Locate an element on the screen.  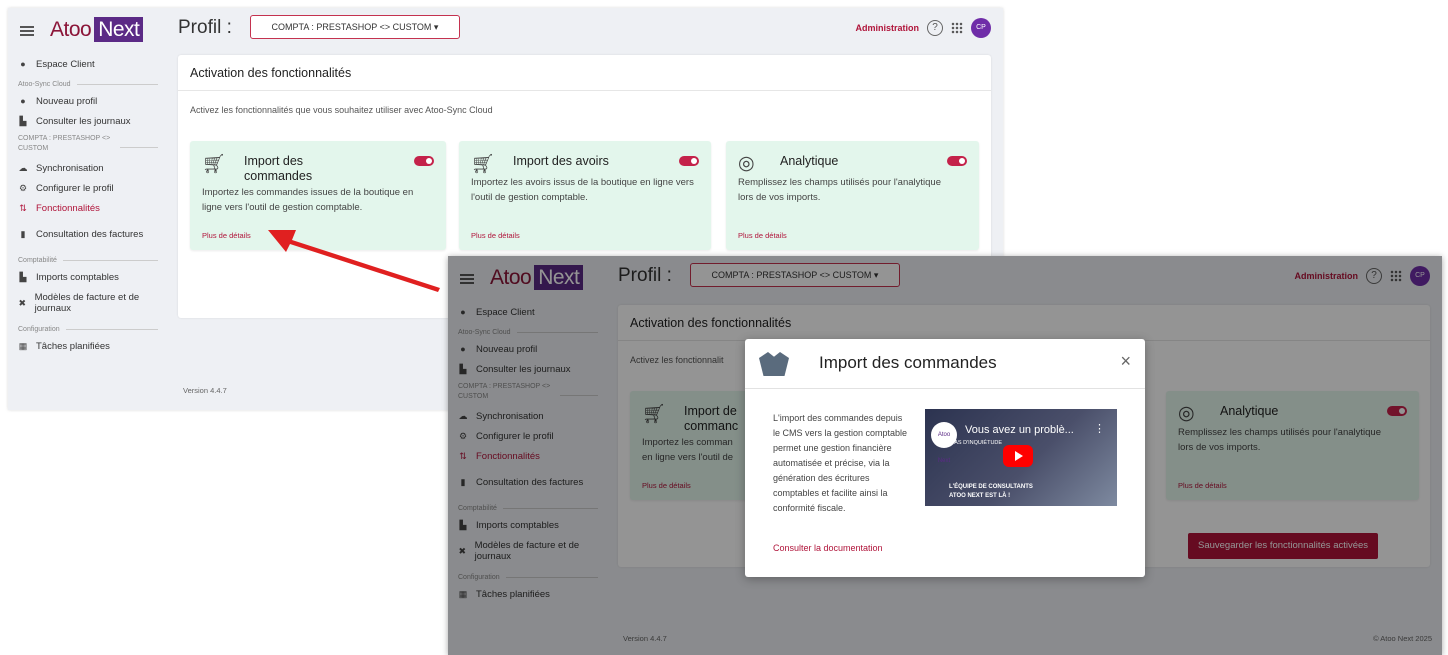
more-vert-icon: ⋮ is located at coordinates (1099, 428).